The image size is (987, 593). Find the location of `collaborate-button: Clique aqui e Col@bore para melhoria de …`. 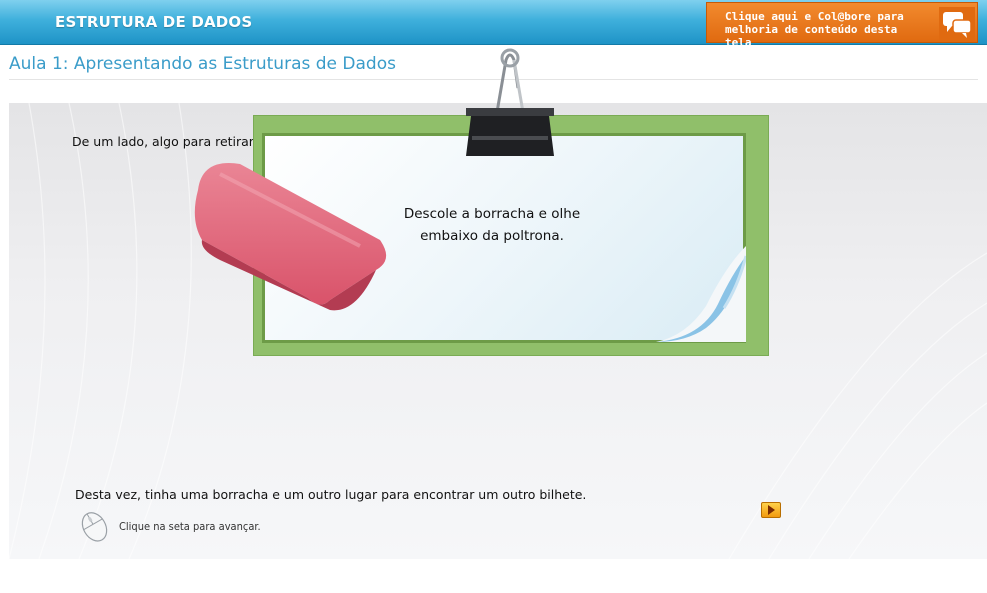

collaborate-button: Clique aqui e Col@bore para melhoria de … is located at coordinates (842, 25).